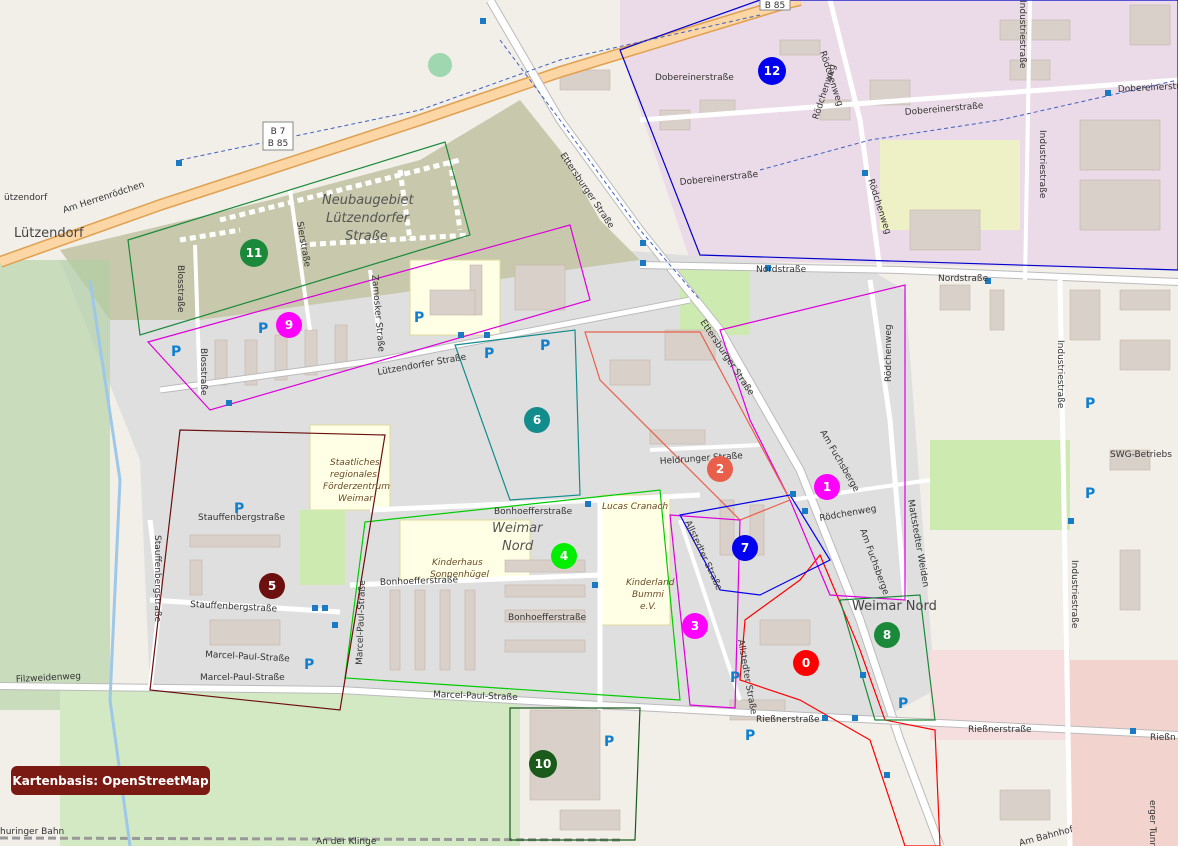  I want to click on street-roedchenweg-4: Rödchenweg, so click(889, 353).